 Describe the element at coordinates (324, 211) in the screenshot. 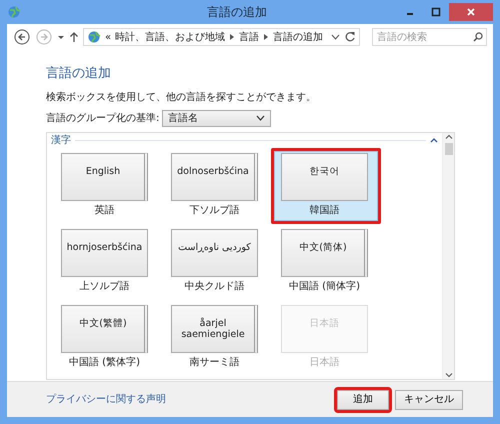

I see `language-label: 韓国語` at that location.